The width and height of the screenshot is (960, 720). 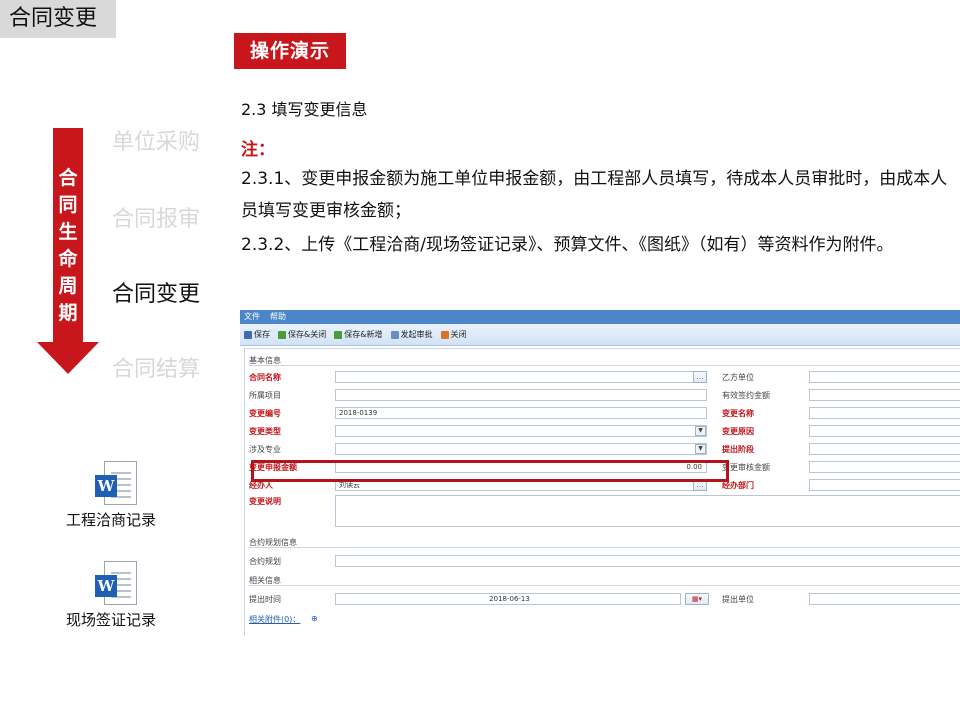 I want to click on label-discipline: 涉及专业, so click(x=265, y=449).